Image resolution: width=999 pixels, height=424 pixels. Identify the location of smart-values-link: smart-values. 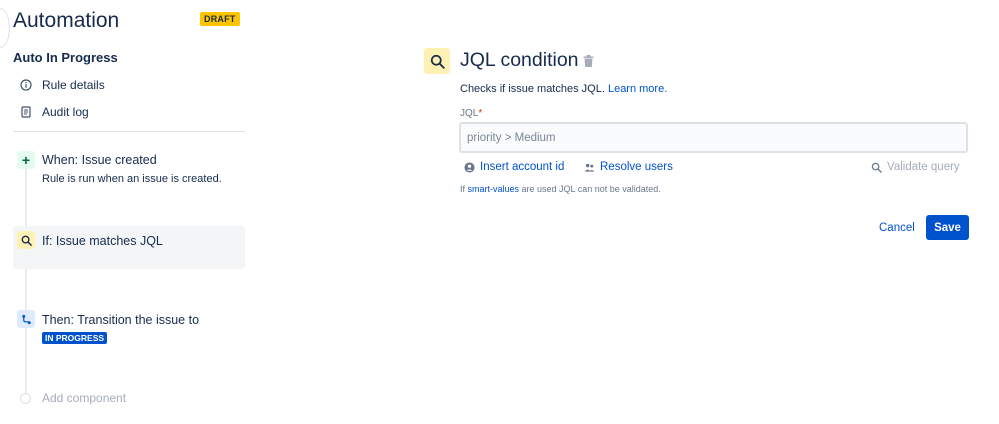
(494, 189).